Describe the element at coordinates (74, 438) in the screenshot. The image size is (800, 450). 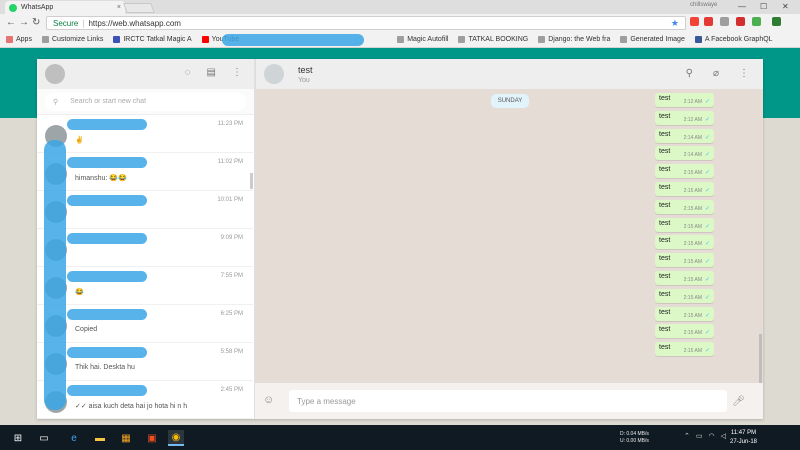
I see `edge-icon: e` at that location.